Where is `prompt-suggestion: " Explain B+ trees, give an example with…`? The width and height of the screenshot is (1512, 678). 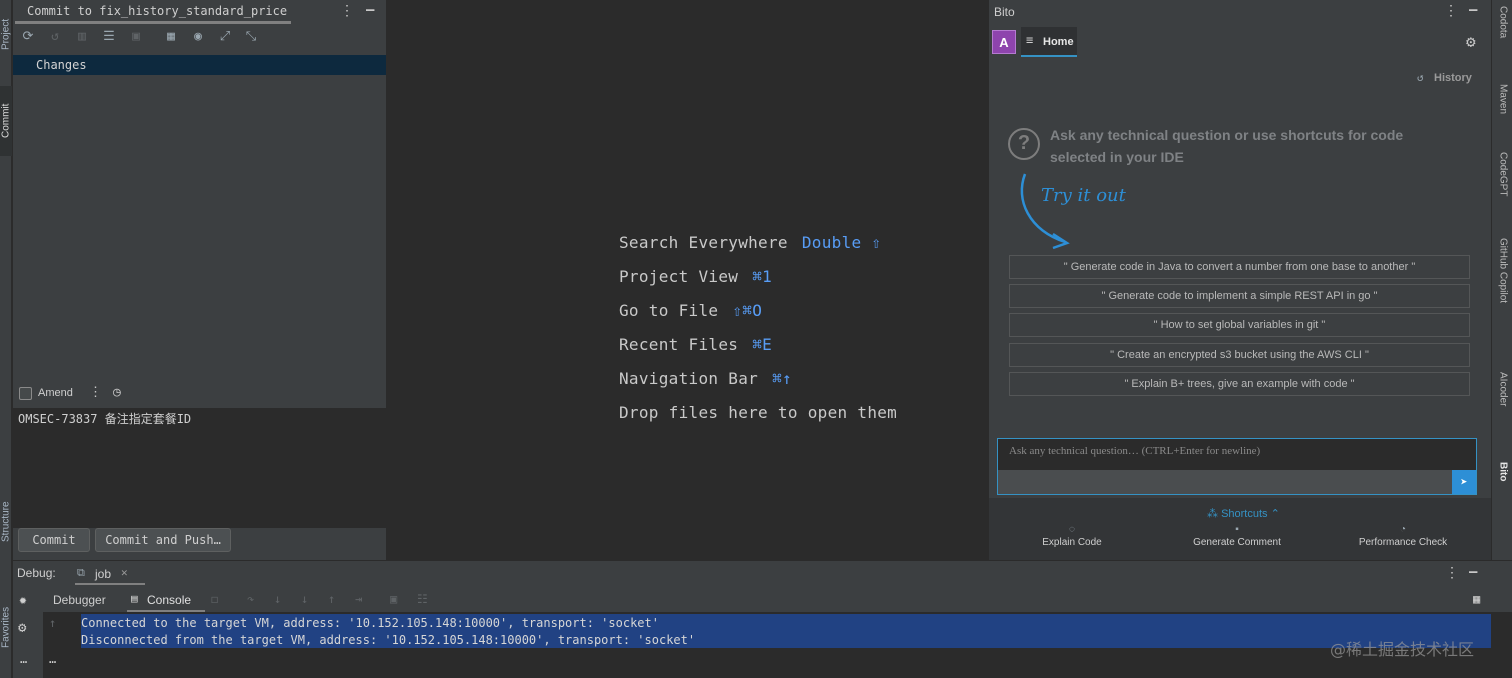 prompt-suggestion: " Explain B+ trees, give an example with… is located at coordinates (1239, 384).